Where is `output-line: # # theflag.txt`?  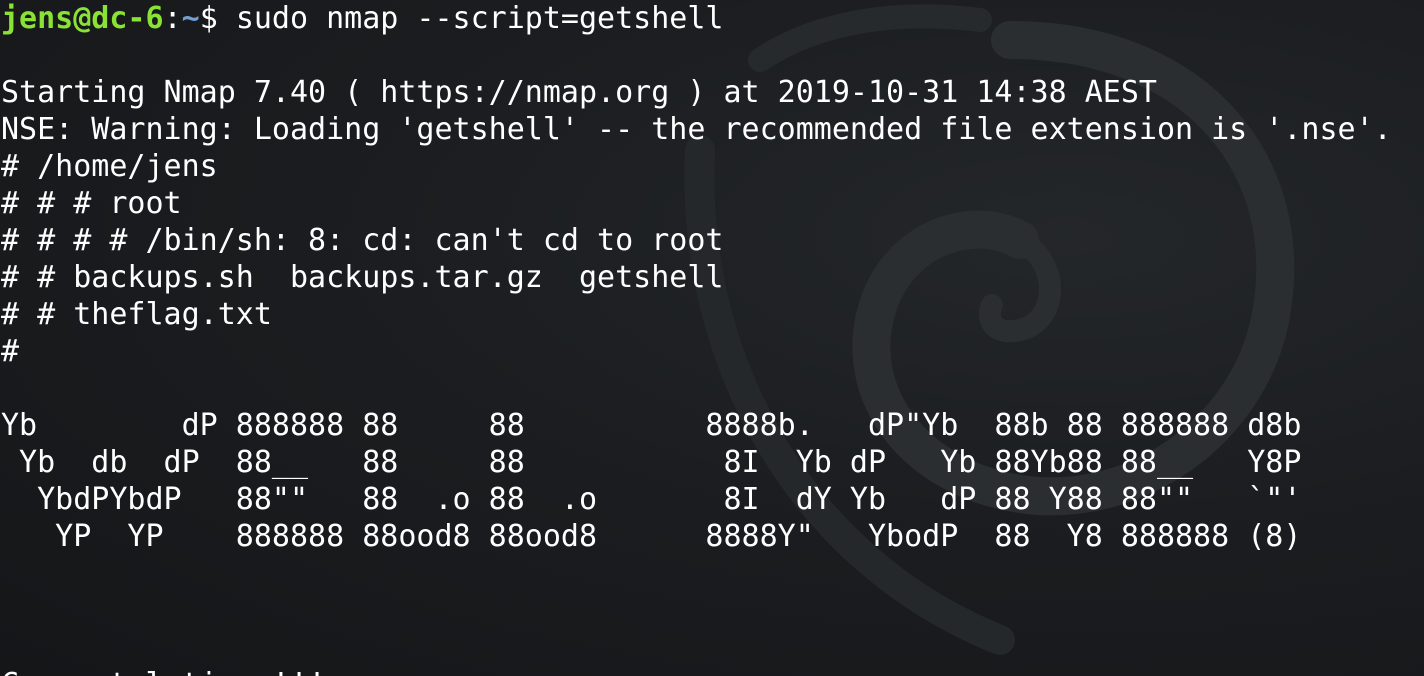 output-line: # # theflag.txt is located at coordinates (136, 314).